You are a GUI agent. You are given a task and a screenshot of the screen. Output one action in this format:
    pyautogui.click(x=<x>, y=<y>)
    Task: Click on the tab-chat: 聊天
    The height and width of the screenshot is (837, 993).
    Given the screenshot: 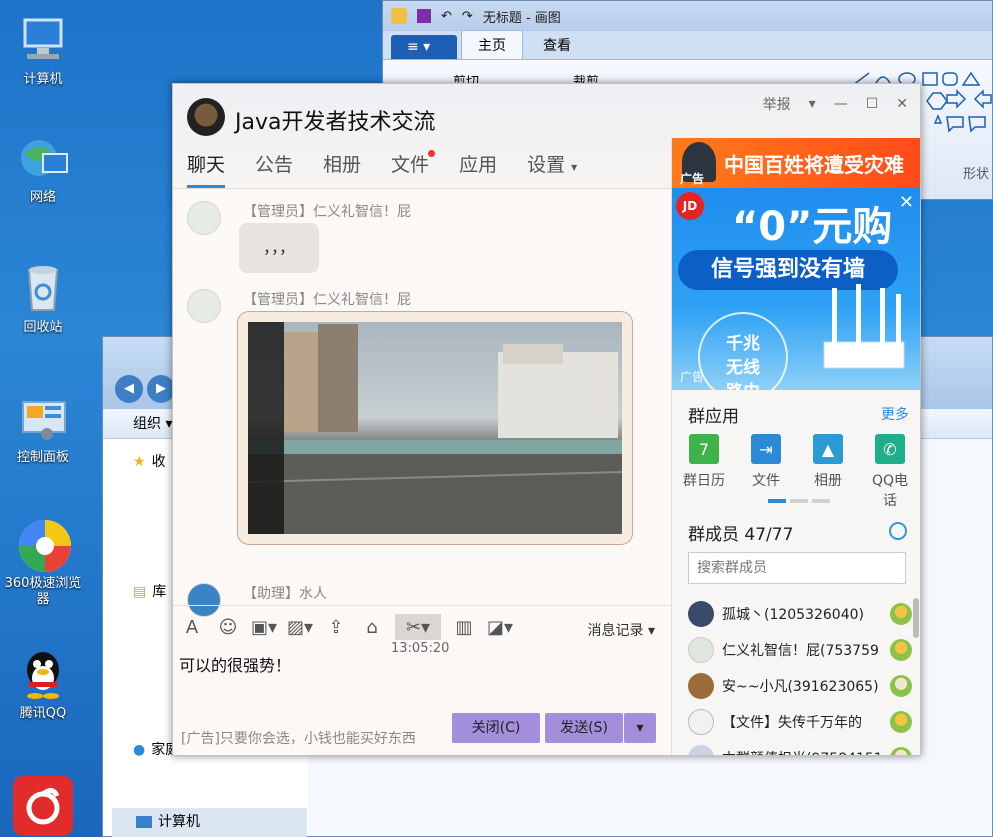 What is the action you would take?
    pyautogui.click(x=206, y=169)
    